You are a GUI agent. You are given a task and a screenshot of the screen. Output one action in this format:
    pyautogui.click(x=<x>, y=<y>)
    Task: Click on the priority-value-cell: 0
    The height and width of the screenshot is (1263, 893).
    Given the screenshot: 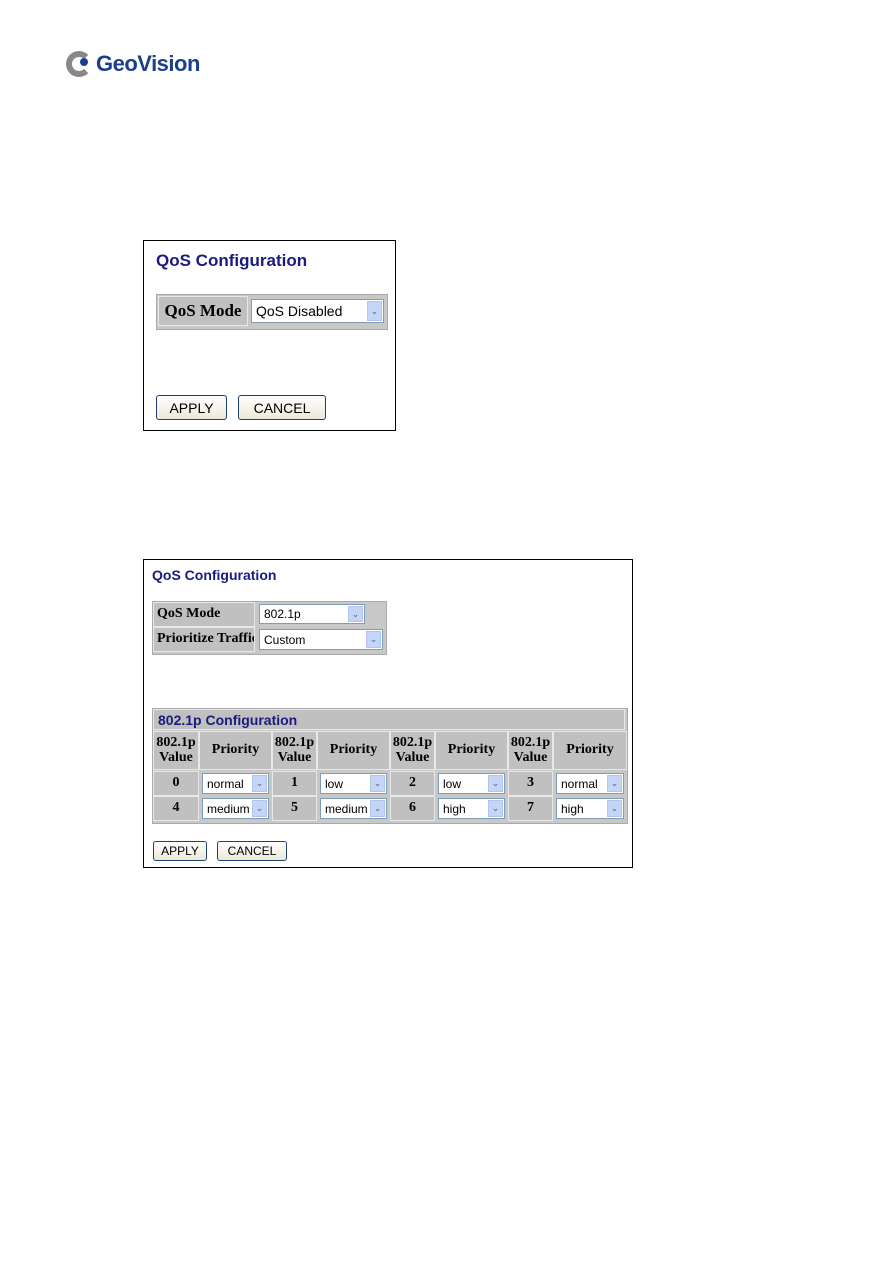 What is the action you would take?
    pyautogui.click(x=176, y=783)
    